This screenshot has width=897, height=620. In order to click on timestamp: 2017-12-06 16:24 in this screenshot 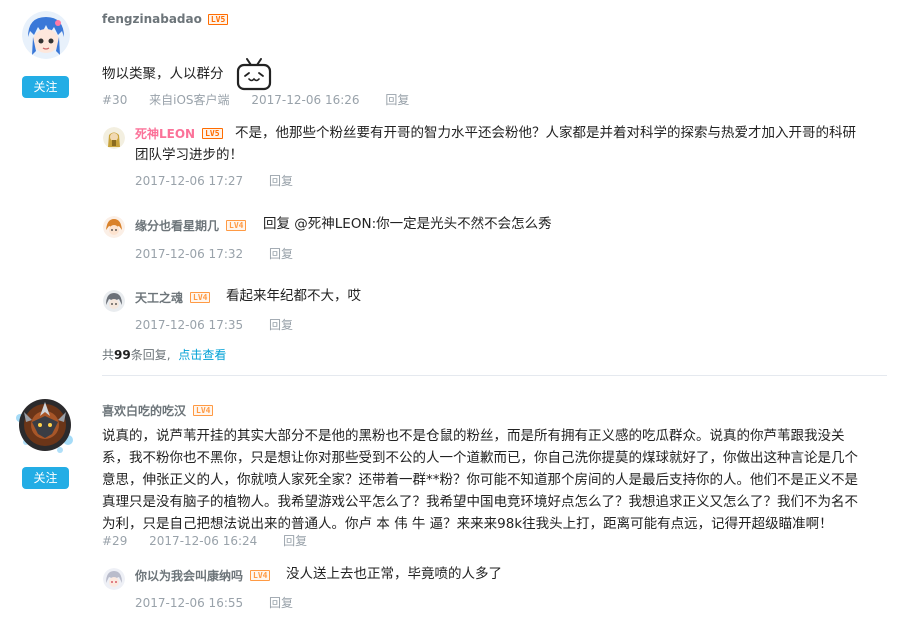, I will do `click(203, 541)`.